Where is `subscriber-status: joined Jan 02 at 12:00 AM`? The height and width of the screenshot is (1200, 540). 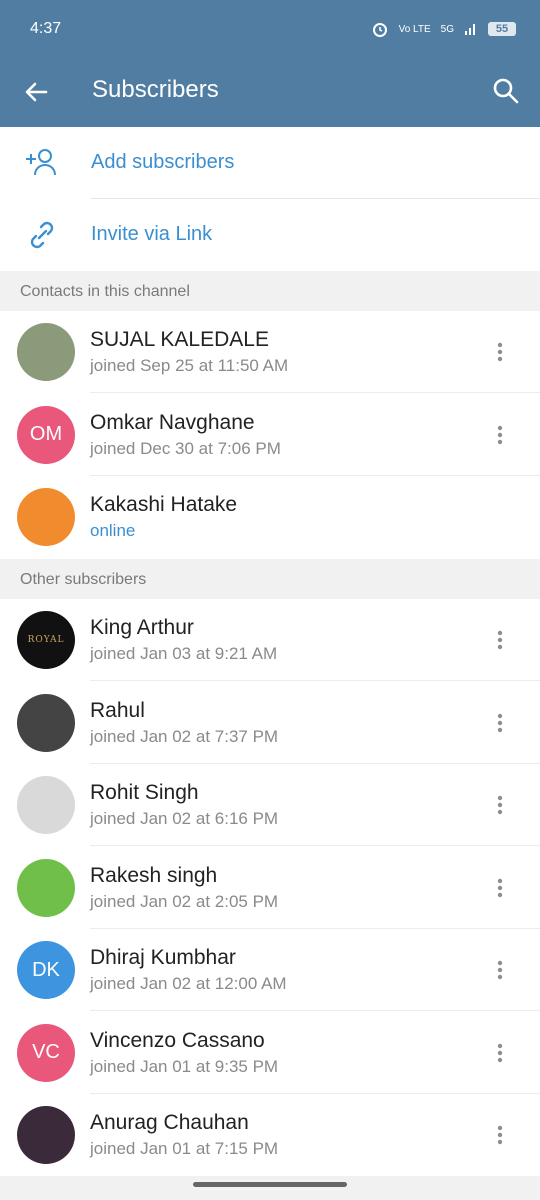 subscriber-status: joined Jan 02 at 12:00 AM is located at coordinates (188, 983).